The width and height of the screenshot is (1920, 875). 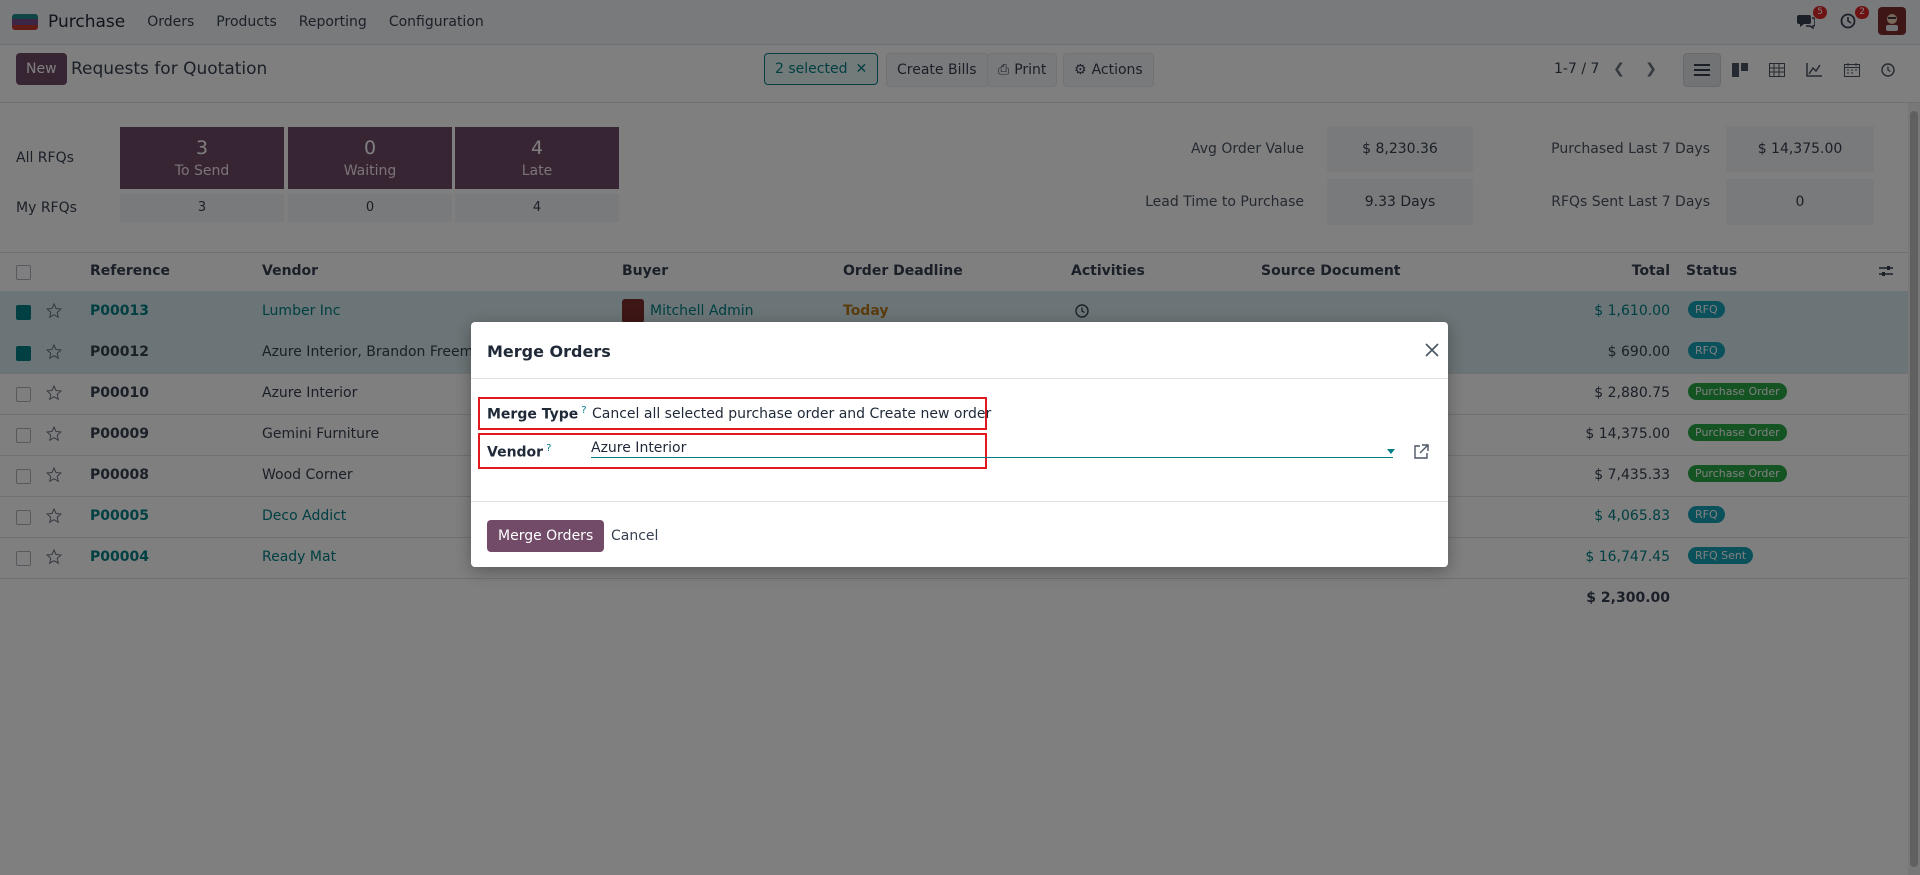 I want to click on modal-title: Merge Orders, so click(x=549, y=351).